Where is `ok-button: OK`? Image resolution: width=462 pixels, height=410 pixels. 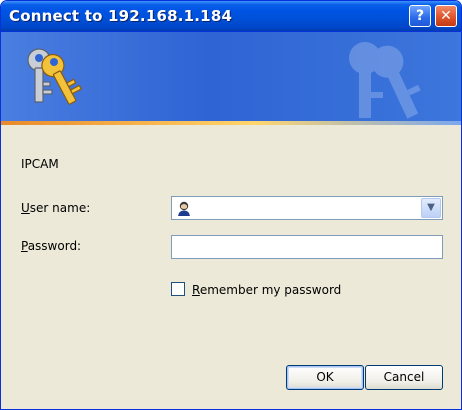
ok-button: OK is located at coordinates (325, 377).